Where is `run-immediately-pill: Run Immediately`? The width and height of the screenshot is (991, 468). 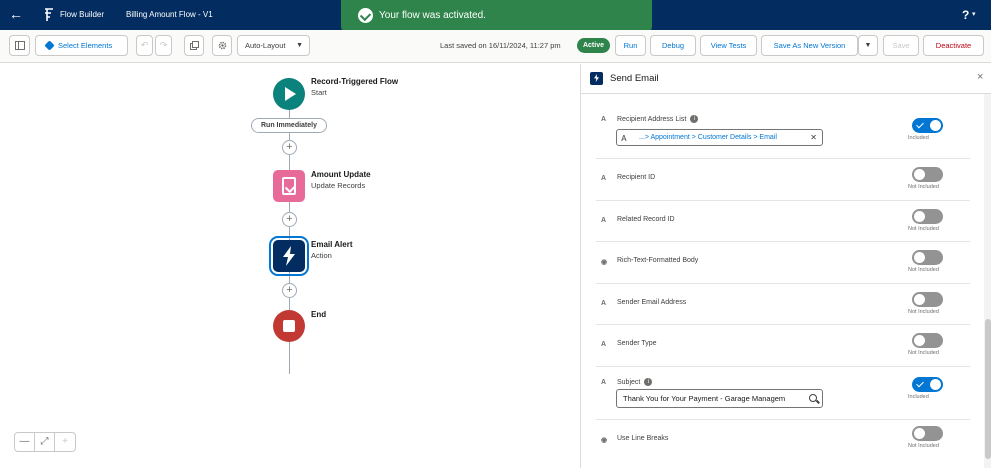
run-immediately-pill: Run Immediately is located at coordinates (289, 125).